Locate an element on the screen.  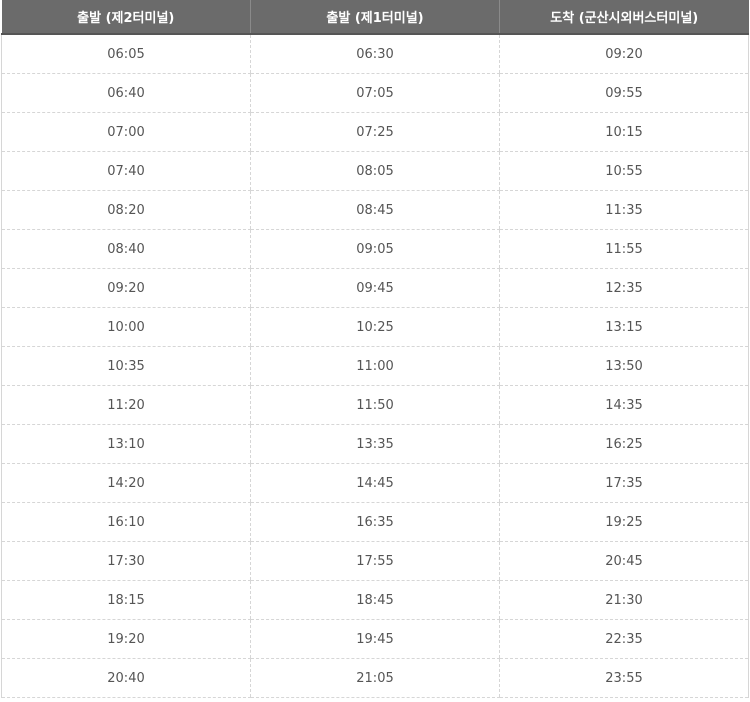
departure-terminal-1-time: 10:25 is located at coordinates (375, 327).